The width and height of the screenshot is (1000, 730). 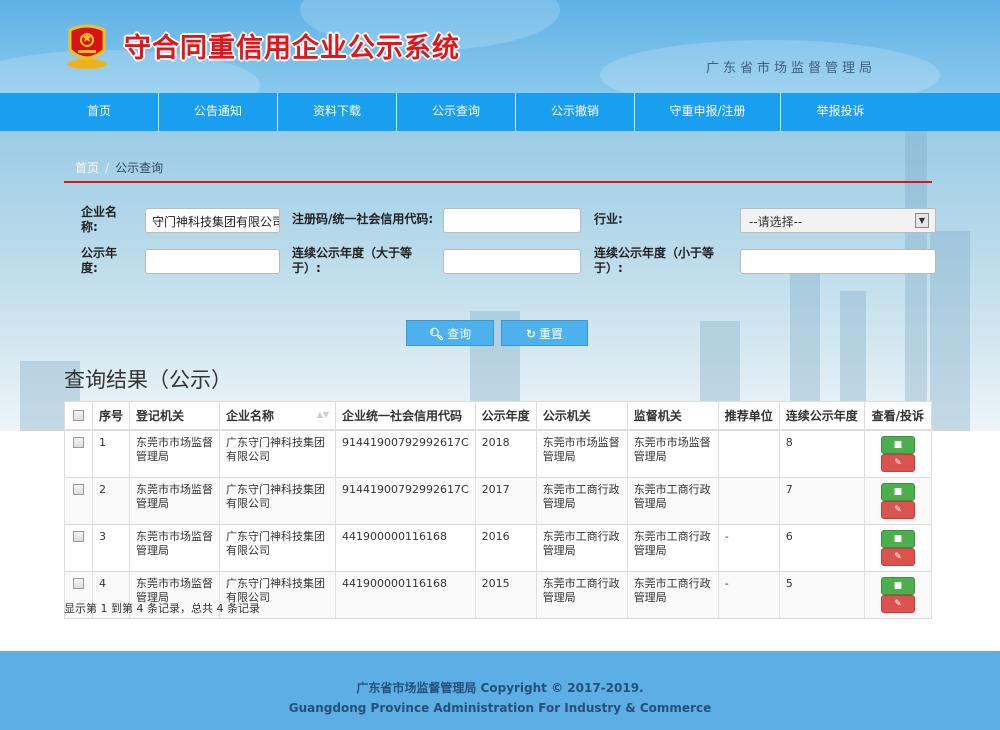 I want to click on divider-line, so click(x=498, y=182).